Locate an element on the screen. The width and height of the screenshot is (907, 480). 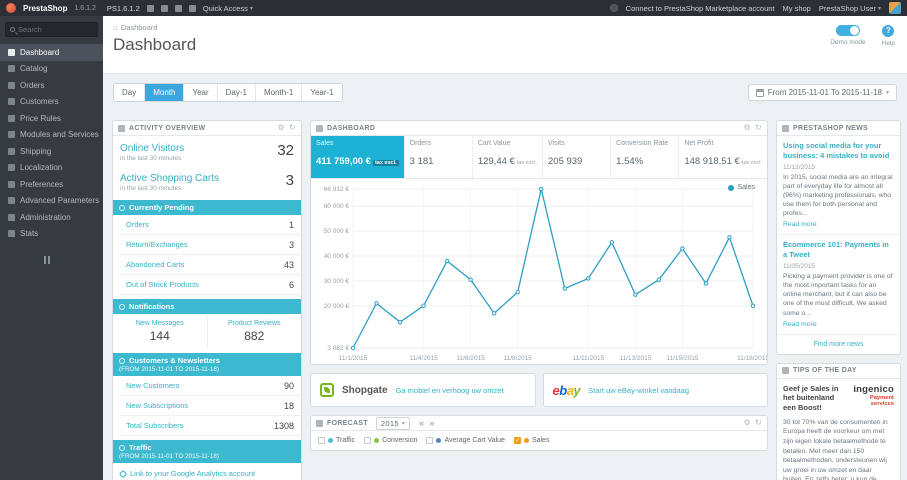
sidebar-item-stats: Stats is located at coordinates (51, 234).